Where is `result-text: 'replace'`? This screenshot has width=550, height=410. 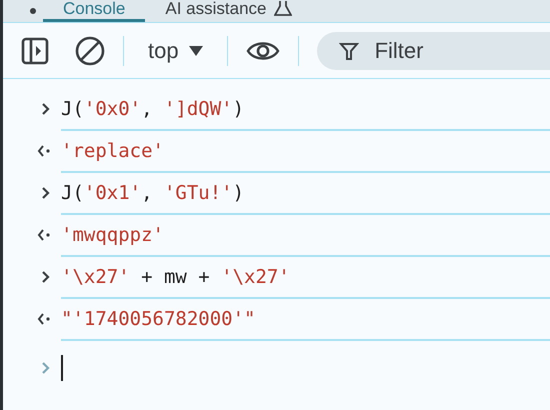
result-text: 'replace' is located at coordinates (112, 151).